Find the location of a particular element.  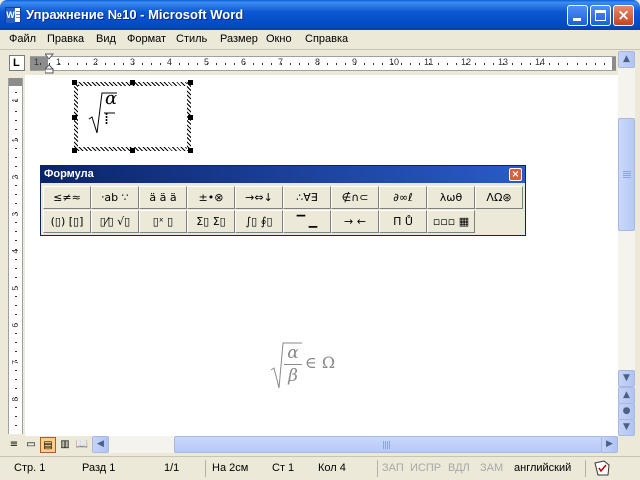

matrices-palette-button: ▫▫▫ ▦ is located at coordinates (451, 221).